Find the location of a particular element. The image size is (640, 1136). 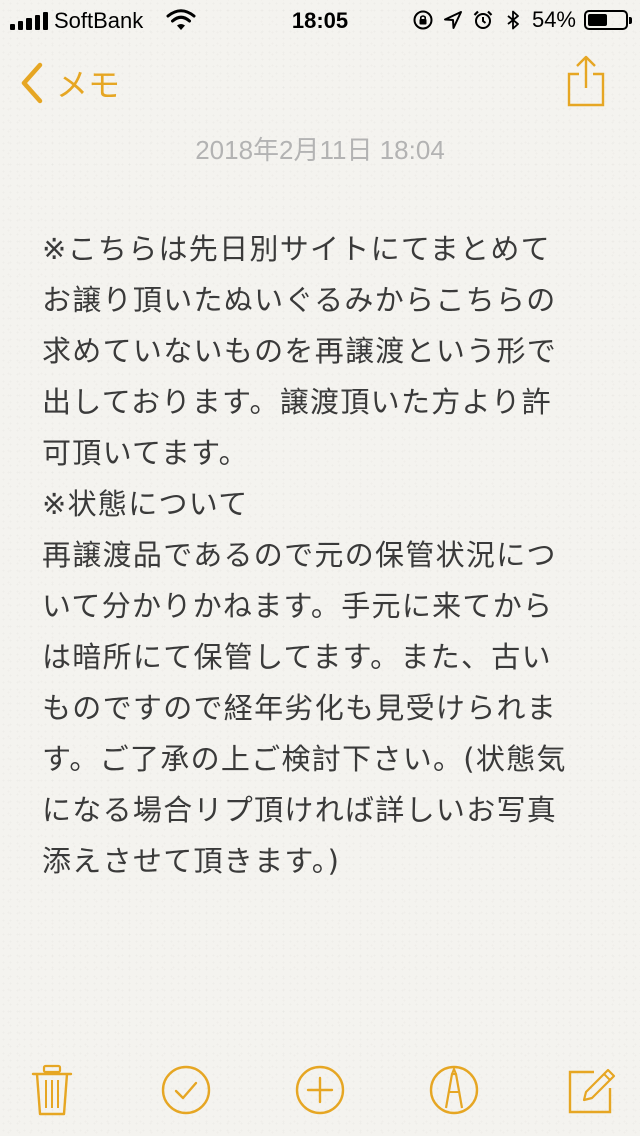

status-bar: SoftBank 18:05 54% is located at coordinates (320, 20).